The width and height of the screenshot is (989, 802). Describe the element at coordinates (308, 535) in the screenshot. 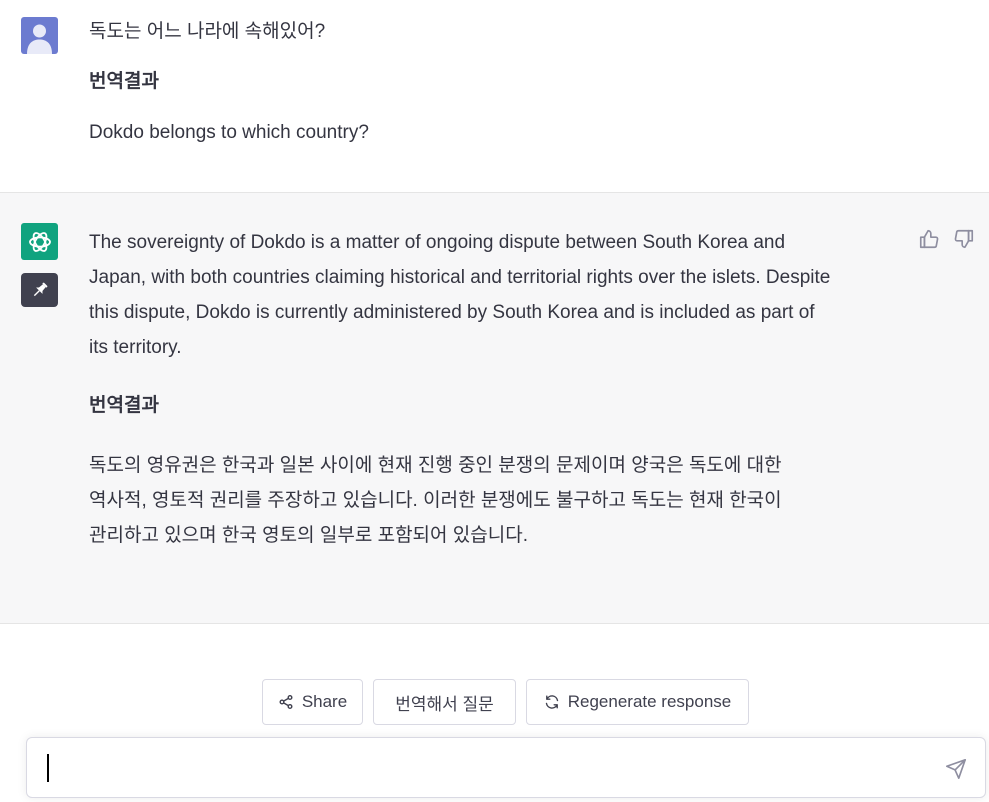

I see `assistant-translation-line-3: 관리하고 있으며 한국 영토의 일부로 포함되어 있습니다.` at that location.